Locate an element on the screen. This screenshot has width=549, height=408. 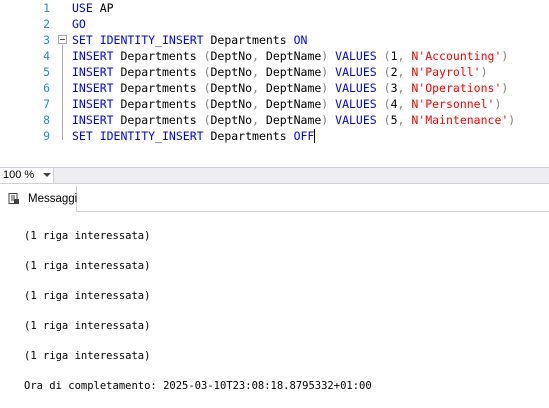
code-token: OFF is located at coordinates (304, 136).